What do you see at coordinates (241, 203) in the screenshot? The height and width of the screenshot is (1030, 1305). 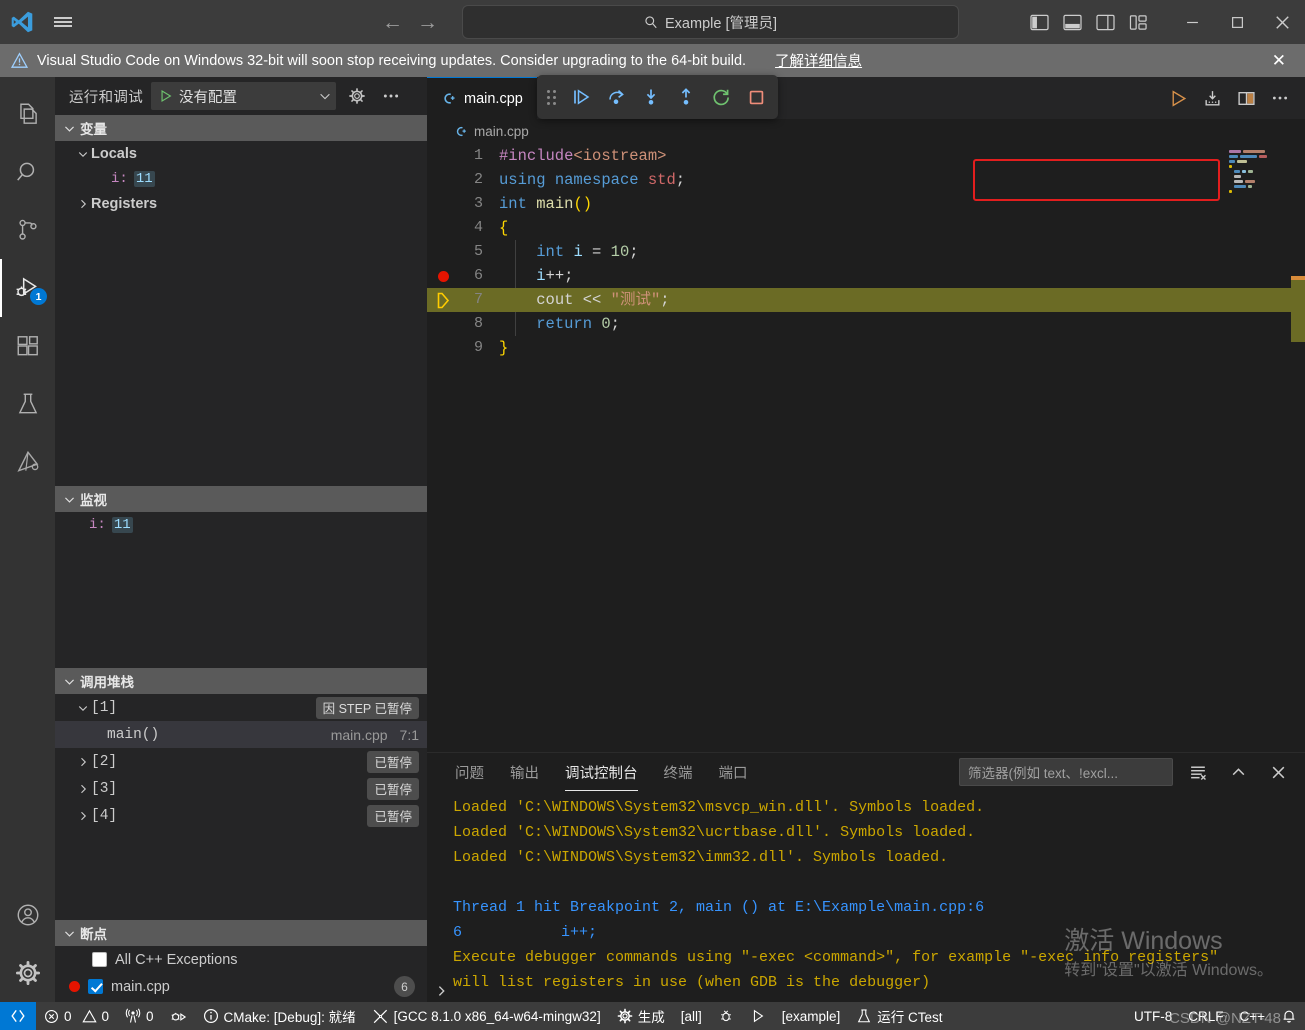 I see `variables-scope-registers: Registers` at bounding box center [241, 203].